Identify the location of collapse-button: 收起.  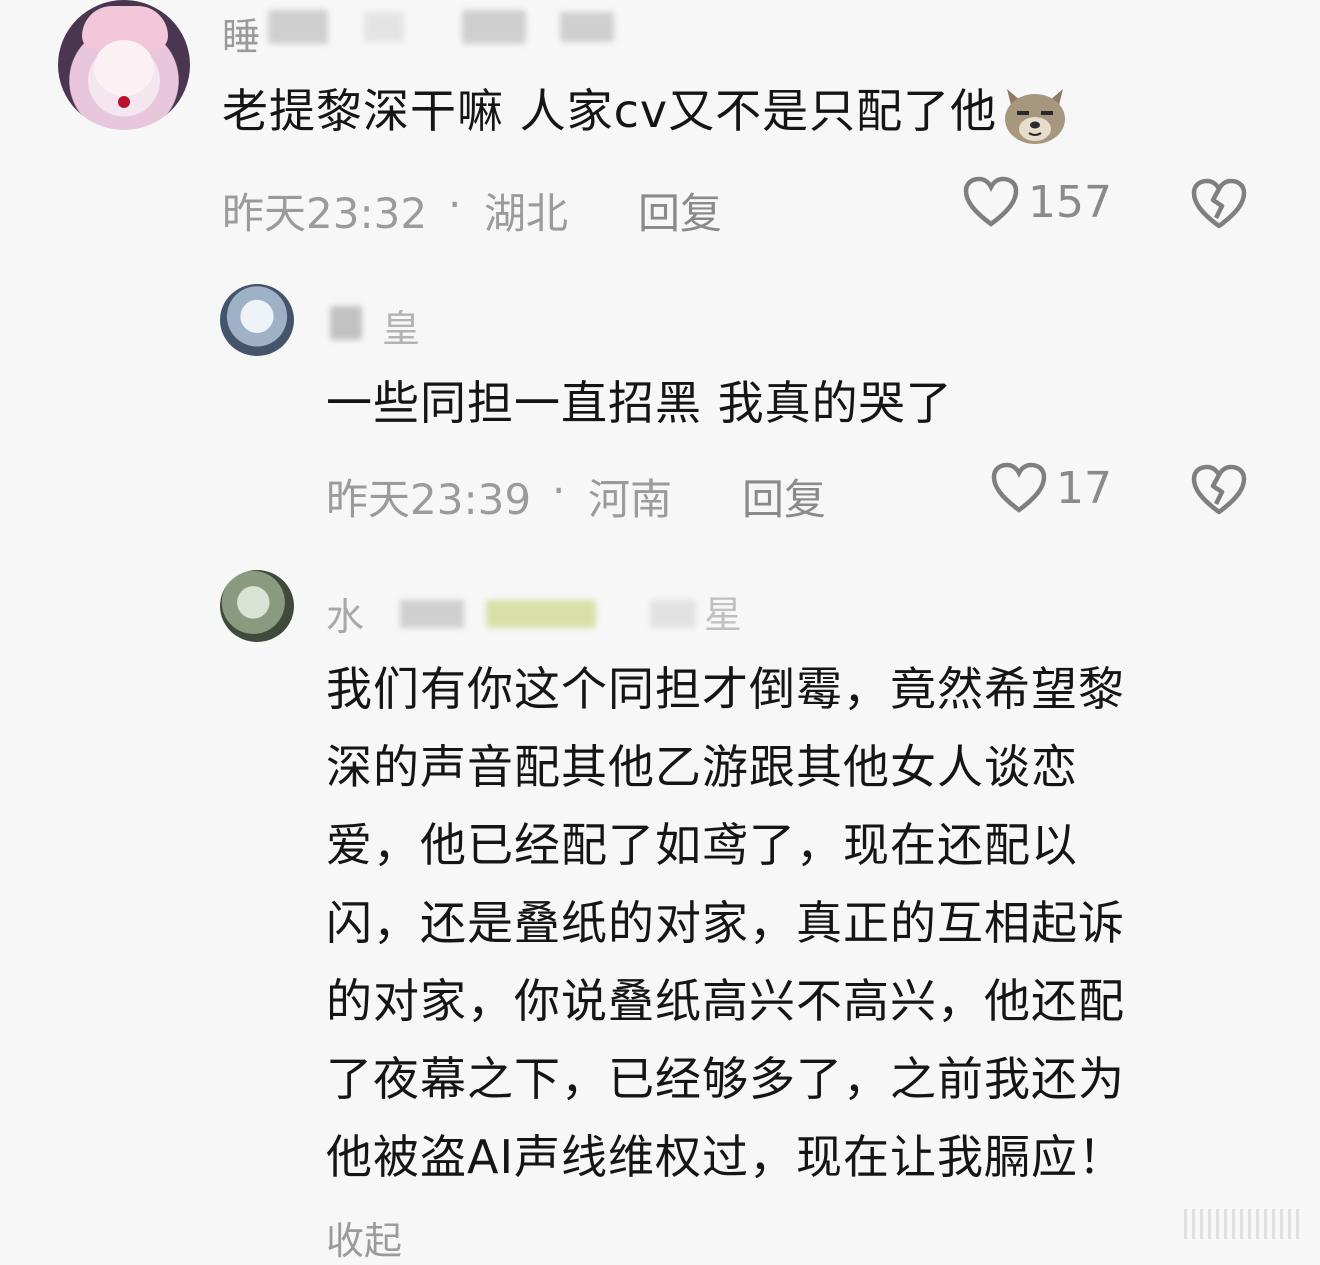
(364, 1237).